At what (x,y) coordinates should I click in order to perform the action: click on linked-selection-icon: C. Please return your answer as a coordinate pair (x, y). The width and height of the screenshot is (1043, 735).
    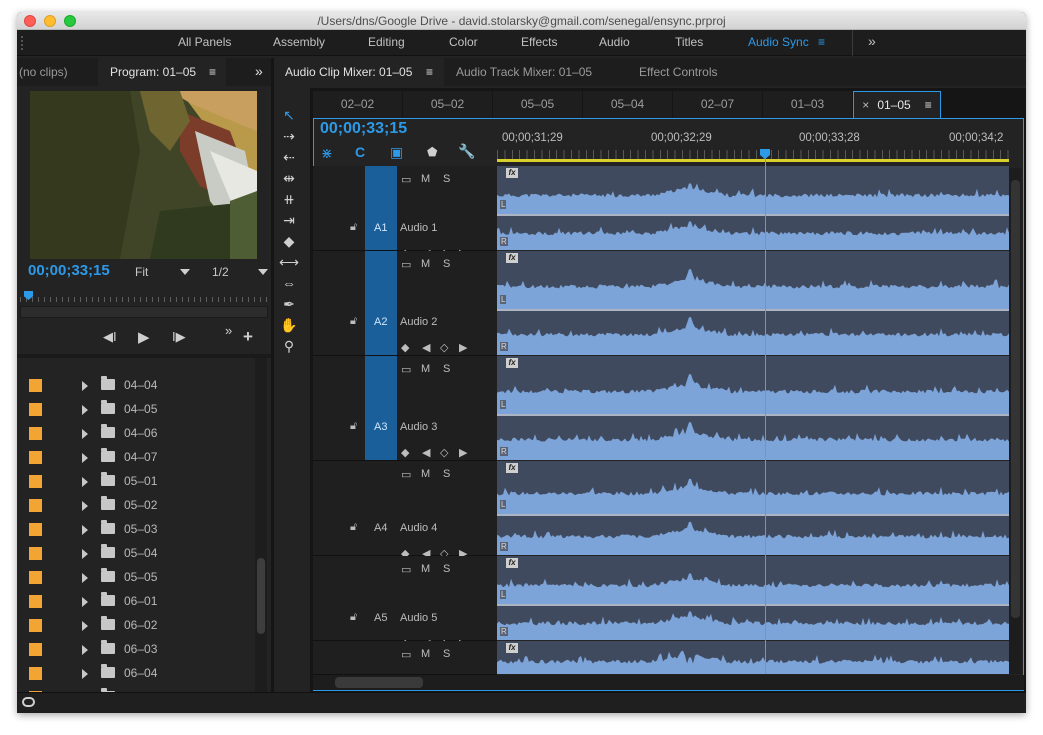
    Looking at the image, I should click on (360, 152).